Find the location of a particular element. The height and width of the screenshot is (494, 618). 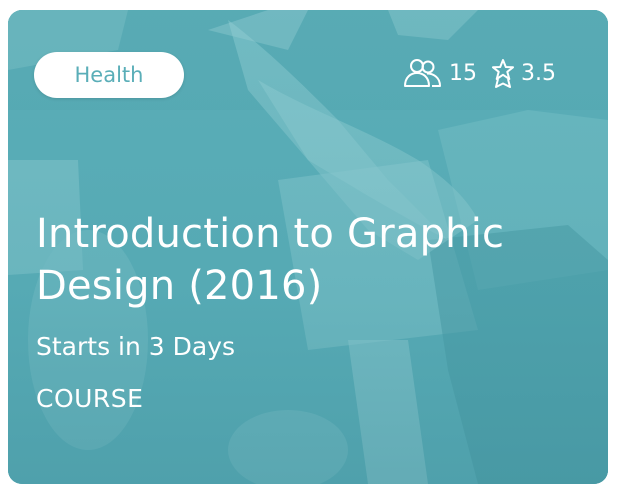

category-badge: Health is located at coordinates (109, 75).